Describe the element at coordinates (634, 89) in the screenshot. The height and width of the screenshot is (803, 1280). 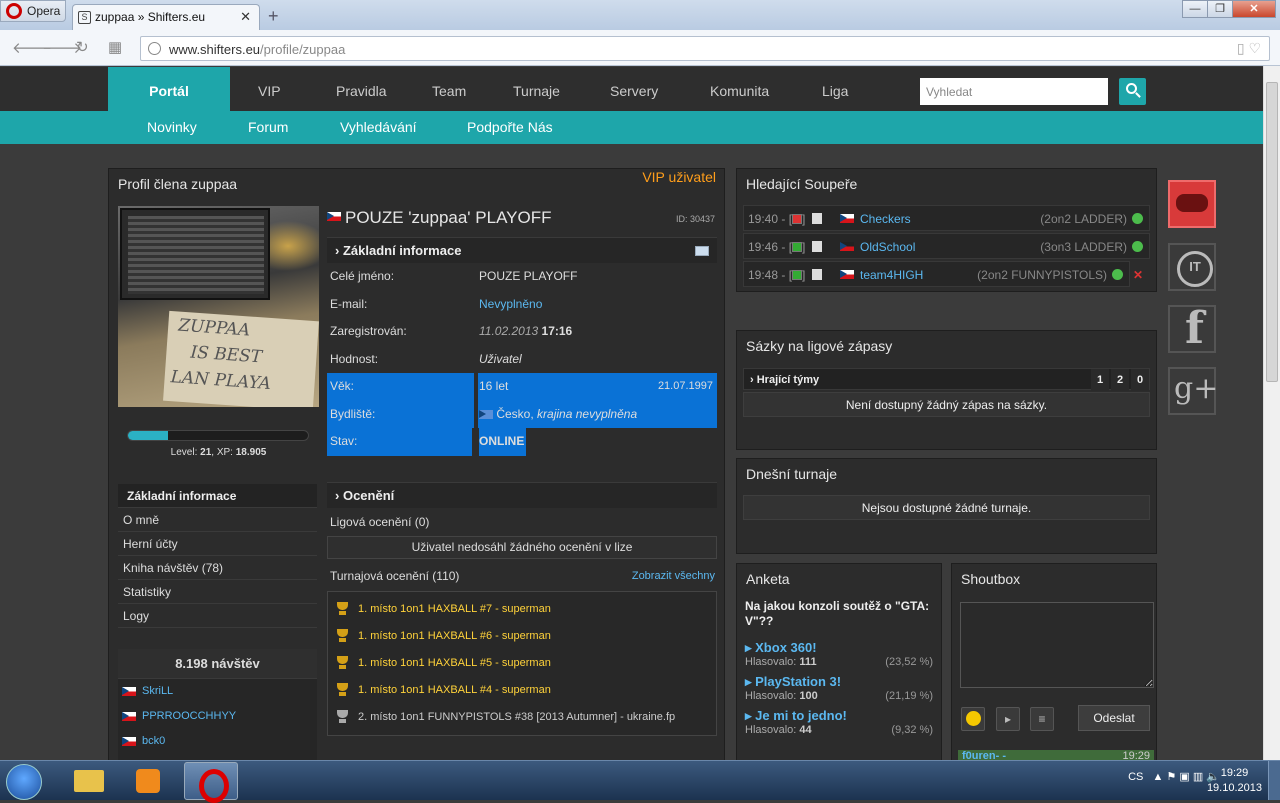
I see `nav-servery: Servery` at that location.